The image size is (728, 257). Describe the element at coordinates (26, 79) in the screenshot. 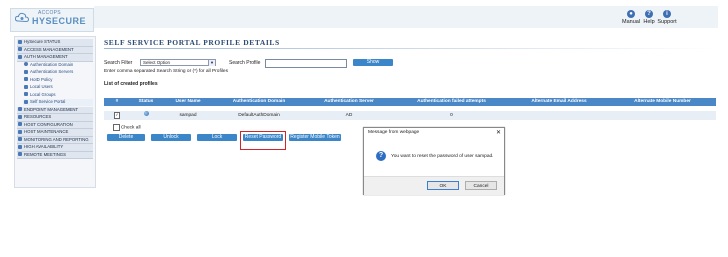

I see `policy-icon` at that location.